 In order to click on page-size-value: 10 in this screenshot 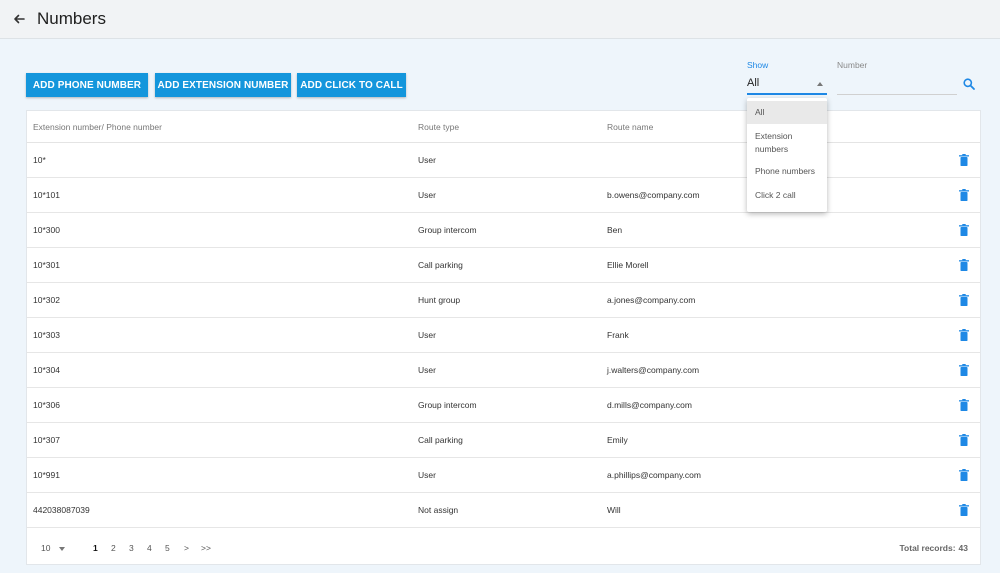, I will do `click(46, 548)`.